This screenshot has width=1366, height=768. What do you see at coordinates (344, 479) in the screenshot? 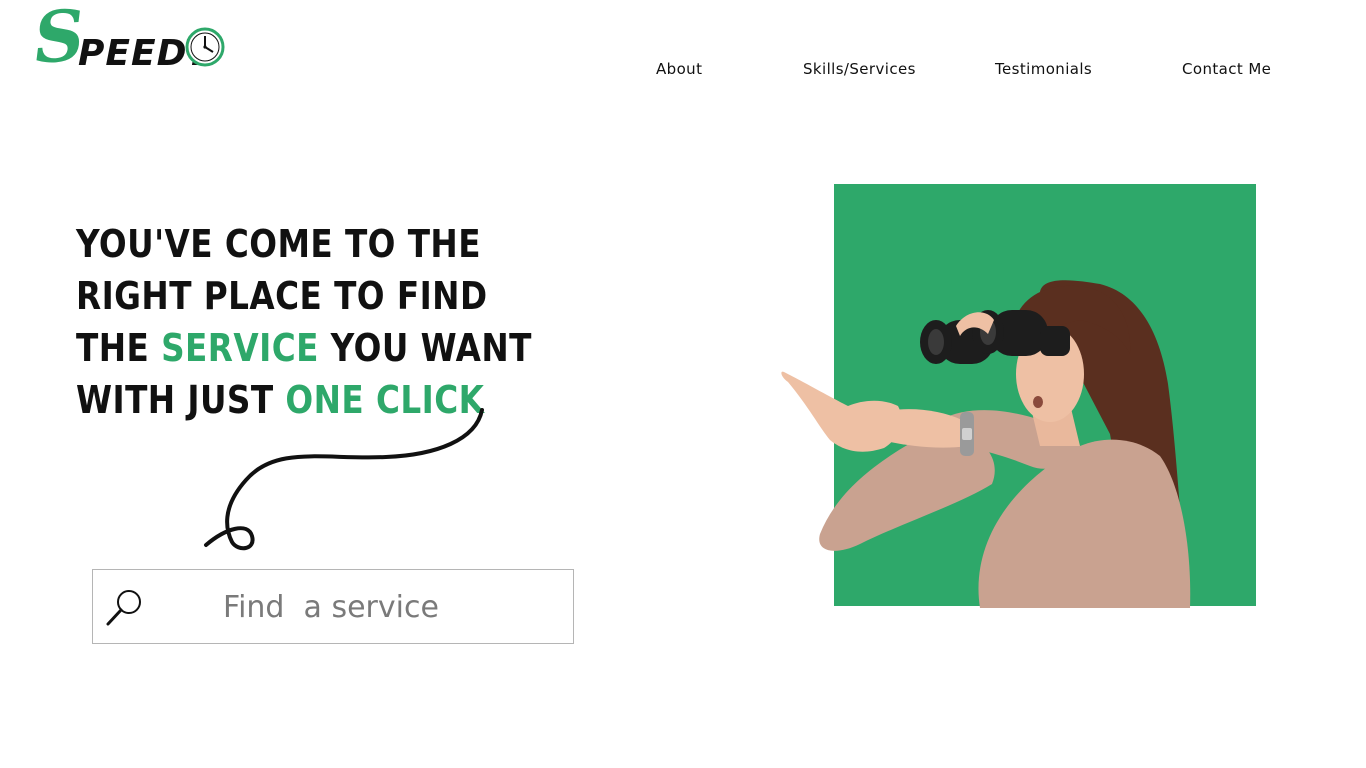
I see `squiggle-arrow-icon` at bounding box center [344, 479].